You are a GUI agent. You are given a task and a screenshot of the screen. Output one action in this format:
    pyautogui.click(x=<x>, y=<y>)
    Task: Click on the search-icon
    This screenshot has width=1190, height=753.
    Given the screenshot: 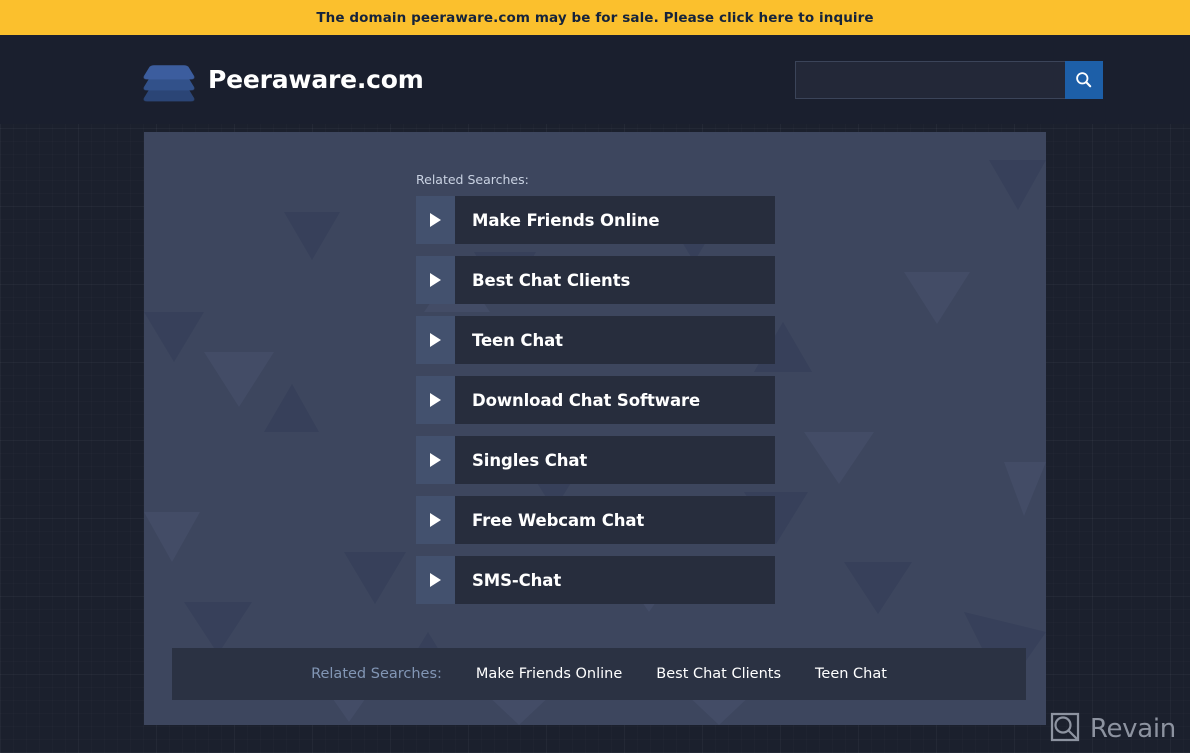 What is the action you would take?
    pyautogui.click(x=1083, y=79)
    